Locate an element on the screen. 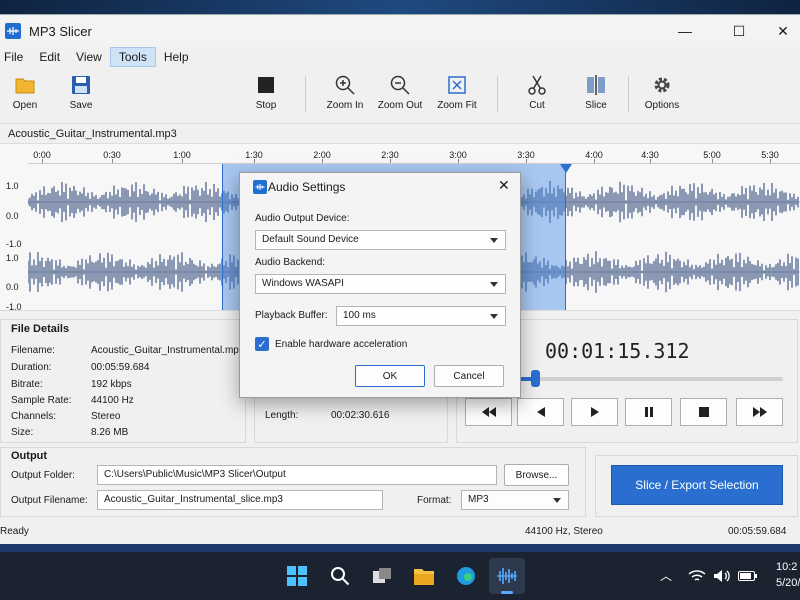  clock-time: 10:2 is located at coordinates (786, 567).